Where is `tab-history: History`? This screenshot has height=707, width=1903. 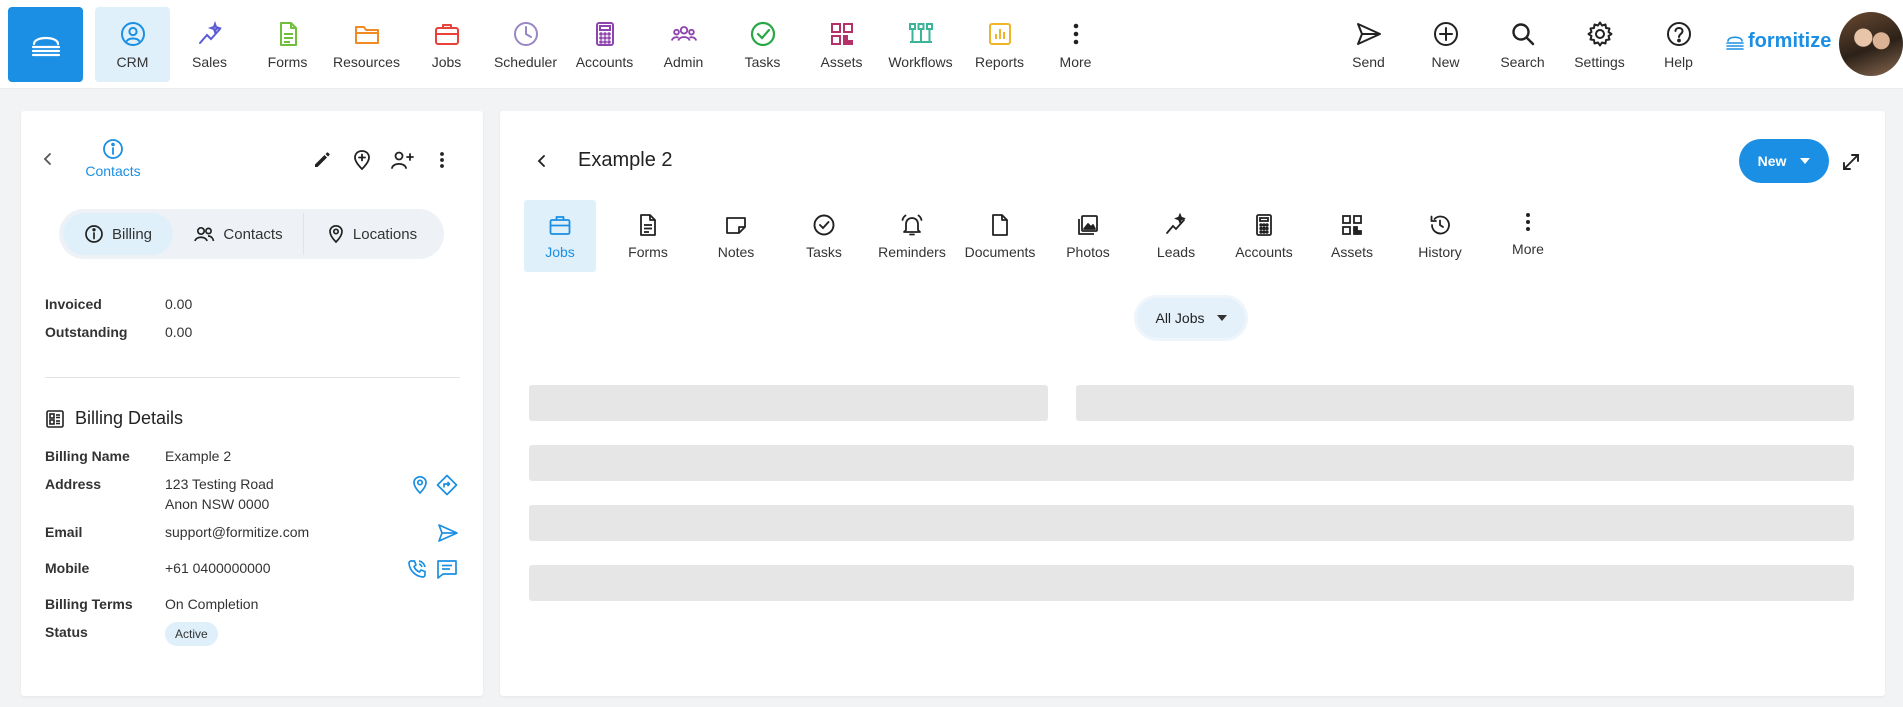 tab-history: History is located at coordinates (1440, 236).